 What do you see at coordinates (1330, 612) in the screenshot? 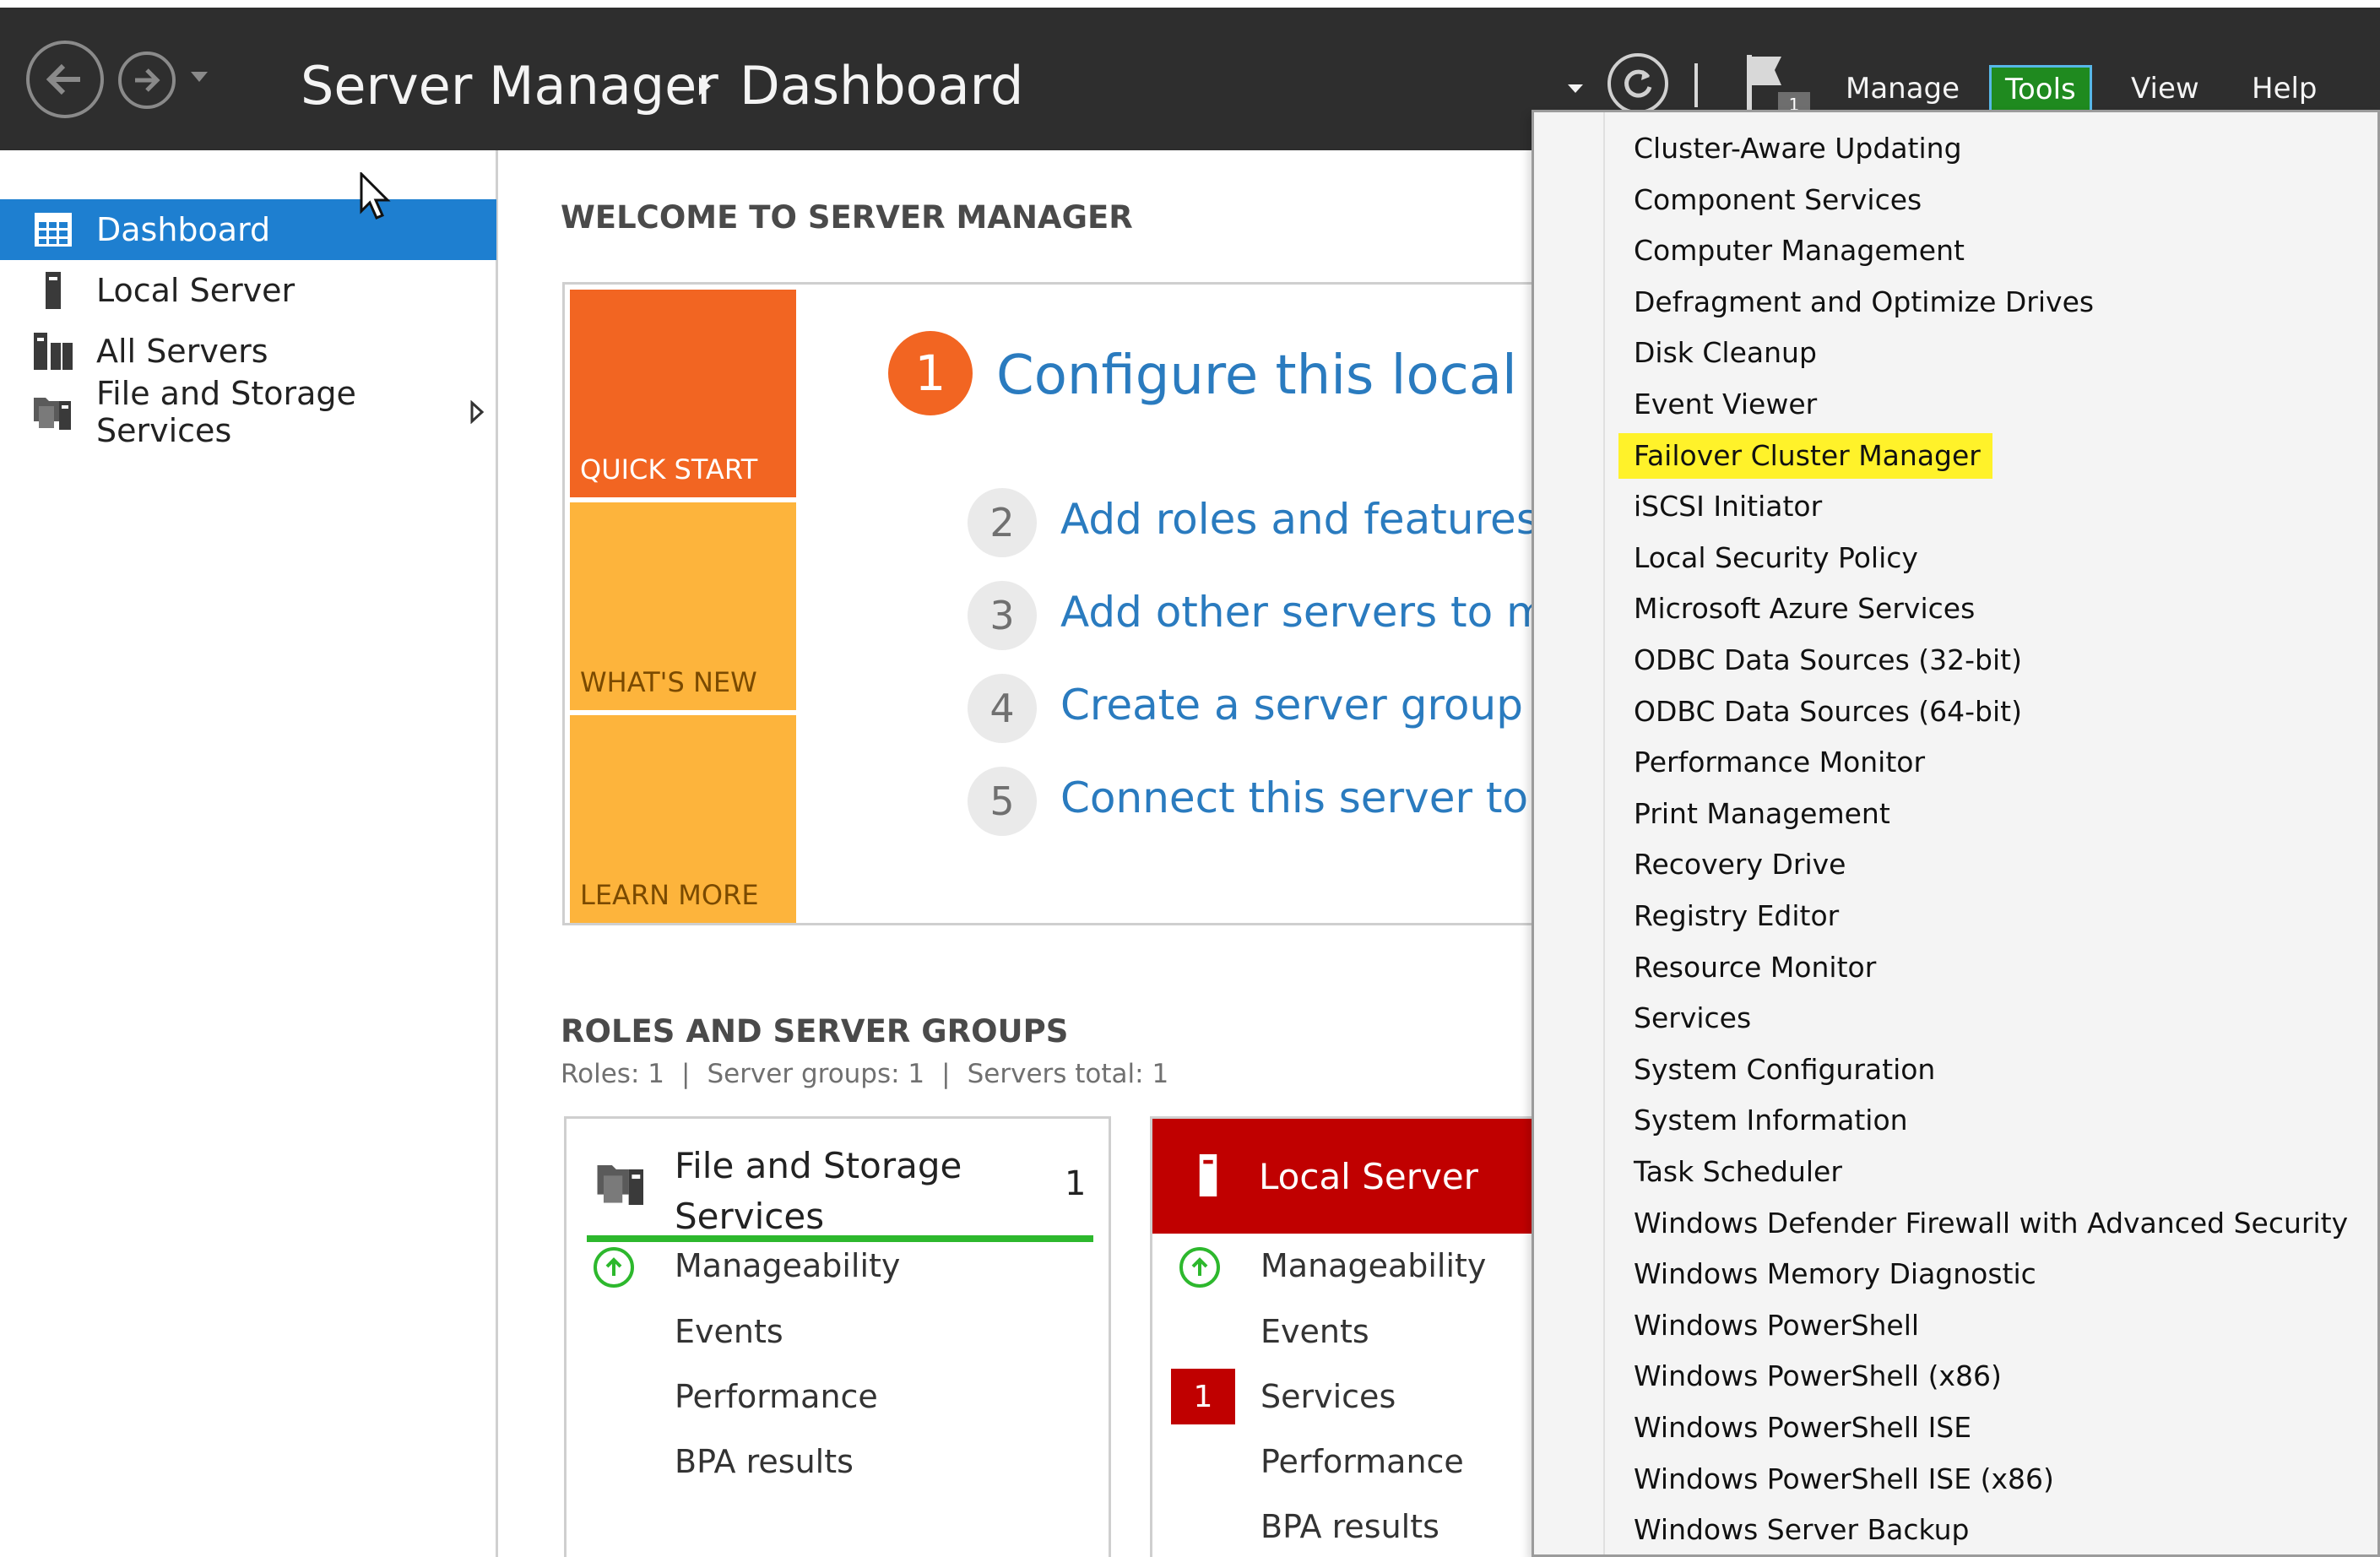
I see `step-link-add-servers: Add other servers to man` at bounding box center [1330, 612].